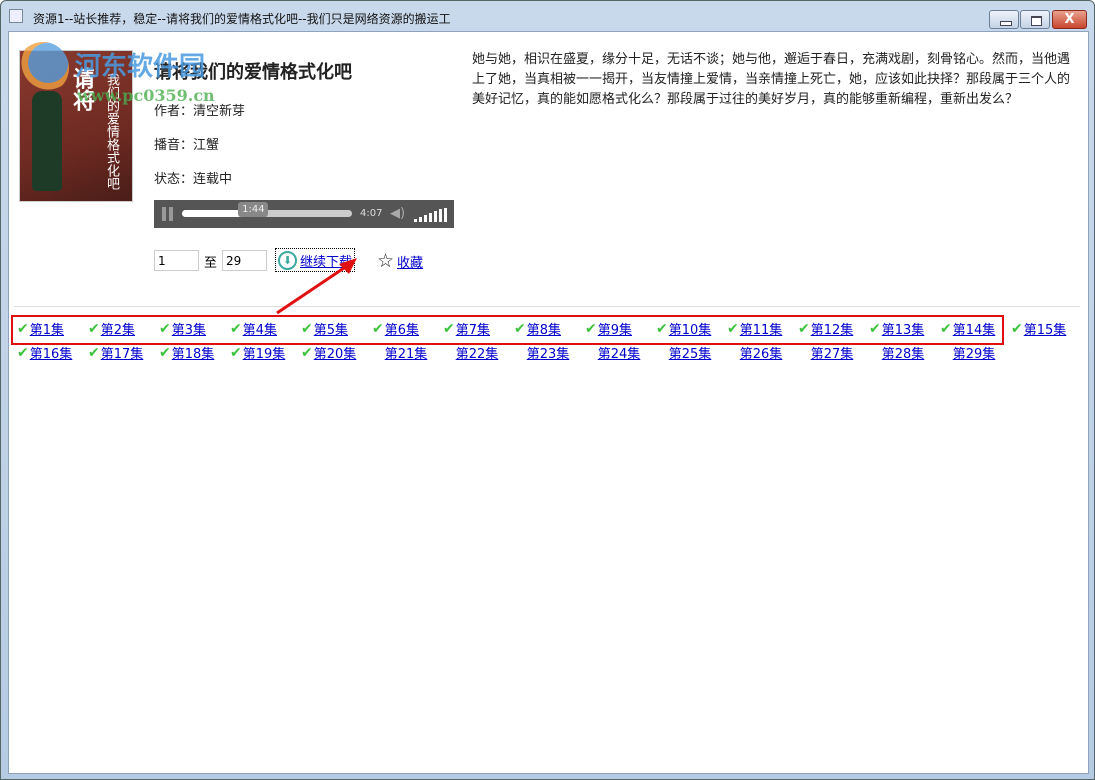  Describe the element at coordinates (761, 328) in the screenshot. I see `episode-link: 第11集` at that location.